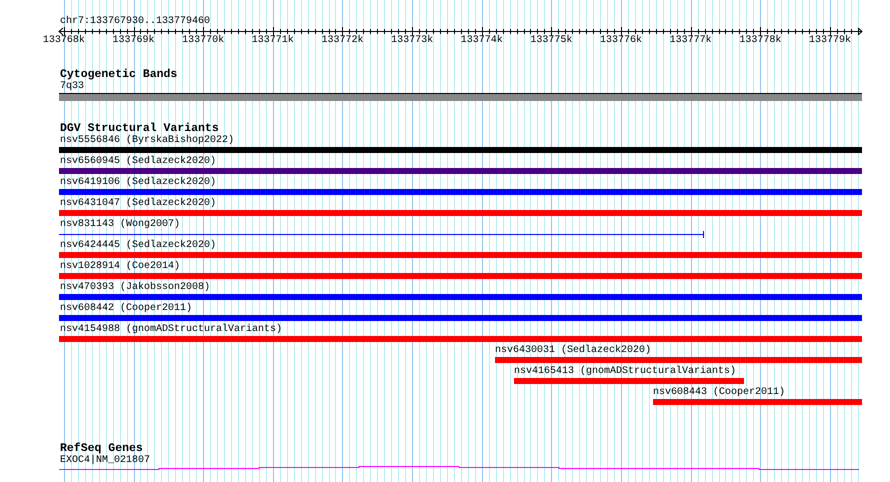 This screenshot has width=890, height=482. What do you see at coordinates (138, 245) in the screenshot?
I see `variant-label: nsv6424445 (Sedlazeck2020)` at bounding box center [138, 245].